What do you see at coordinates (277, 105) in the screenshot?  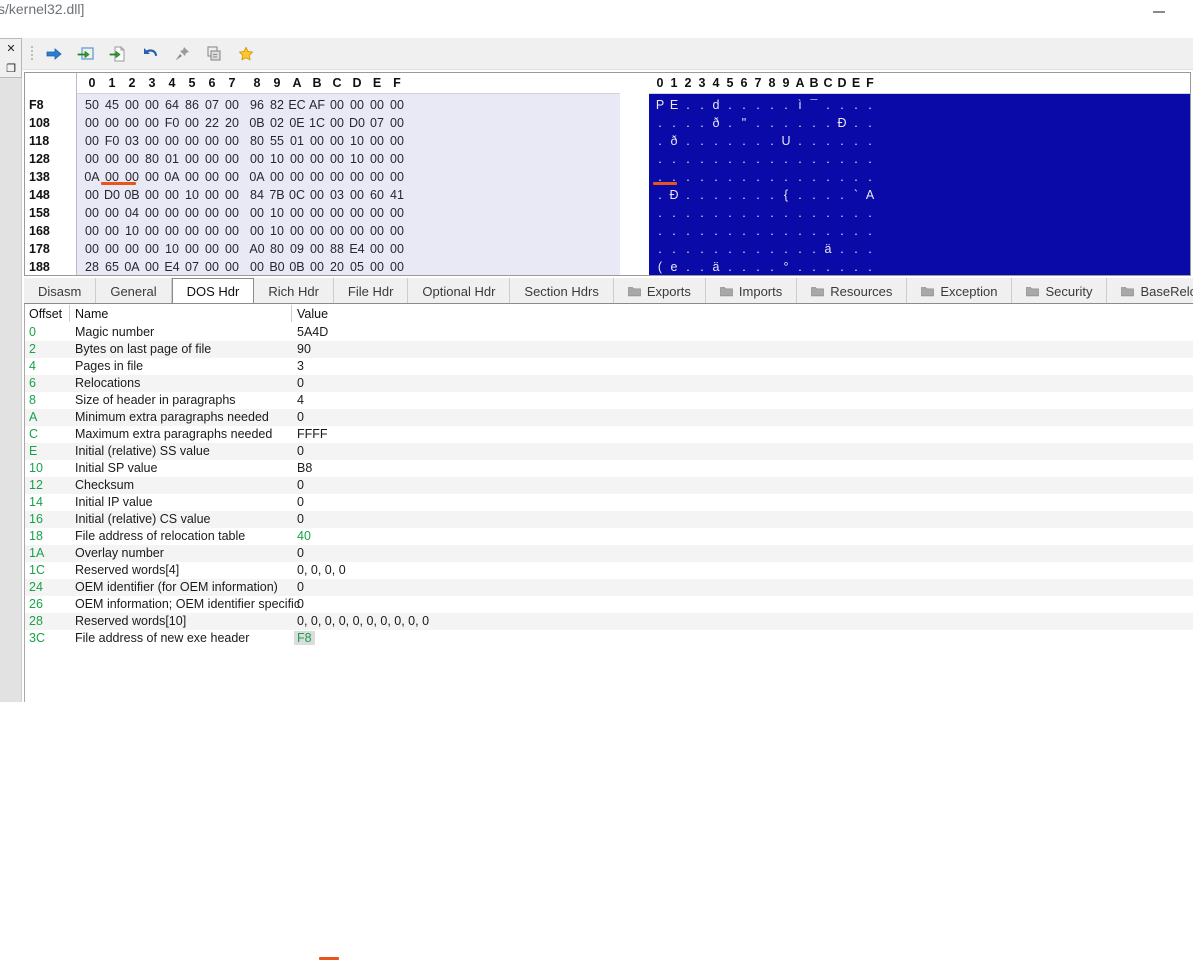 I see `hex-byte-cell: 82` at bounding box center [277, 105].